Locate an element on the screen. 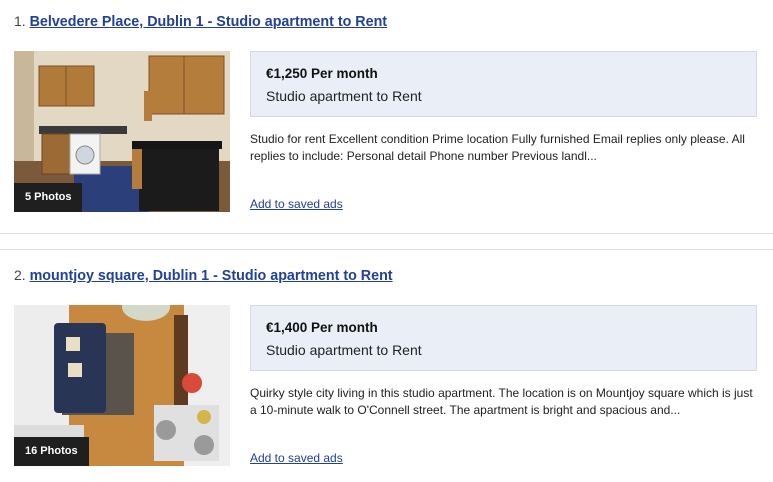 The width and height of the screenshot is (773, 482). divider is located at coordinates (386, 233).